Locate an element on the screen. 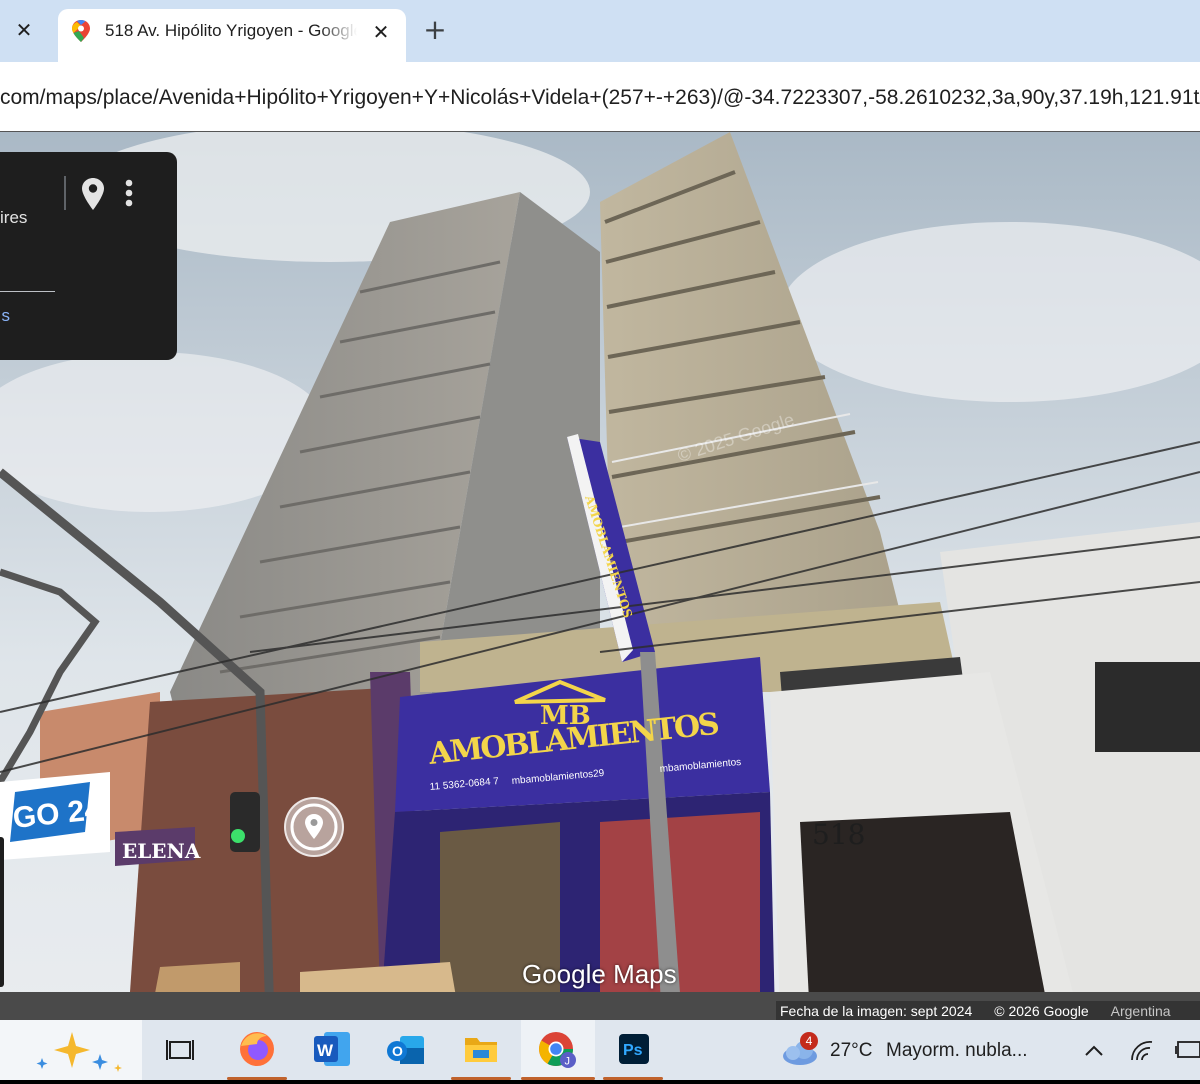 This screenshot has width=1200, height=1084. country-label: Argentina is located at coordinates (1140, 1010).